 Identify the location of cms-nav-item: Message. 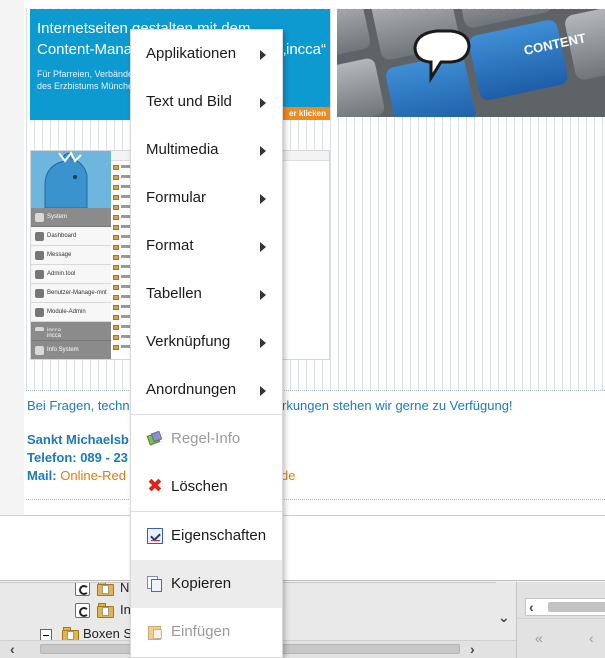
(71, 255).